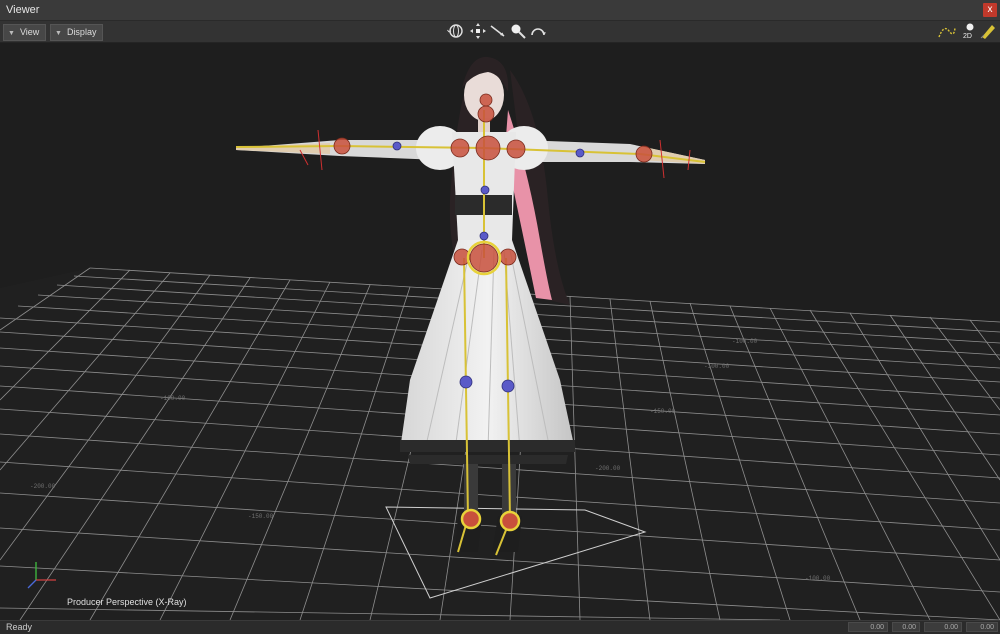 The width and height of the screenshot is (1000, 634). What do you see at coordinates (943, 627) in the screenshot?
I see `coord-field-3: 0.00` at bounding box center [943, 627].